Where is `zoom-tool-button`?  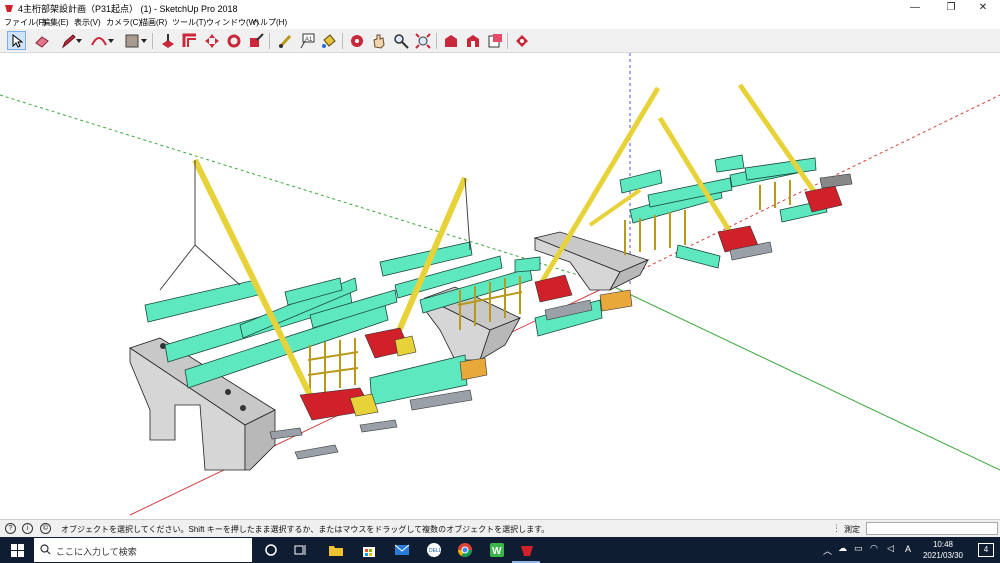 zoom-tool-button is located at coordinates (400, 40).